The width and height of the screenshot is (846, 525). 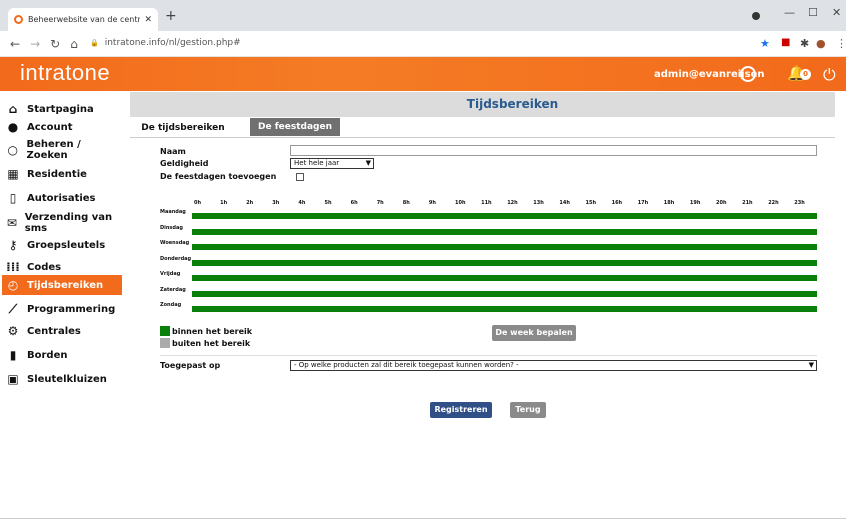 I want to click on tab-tijdsbereiken: De tijdsbereiken, so click(x=183, y=128).